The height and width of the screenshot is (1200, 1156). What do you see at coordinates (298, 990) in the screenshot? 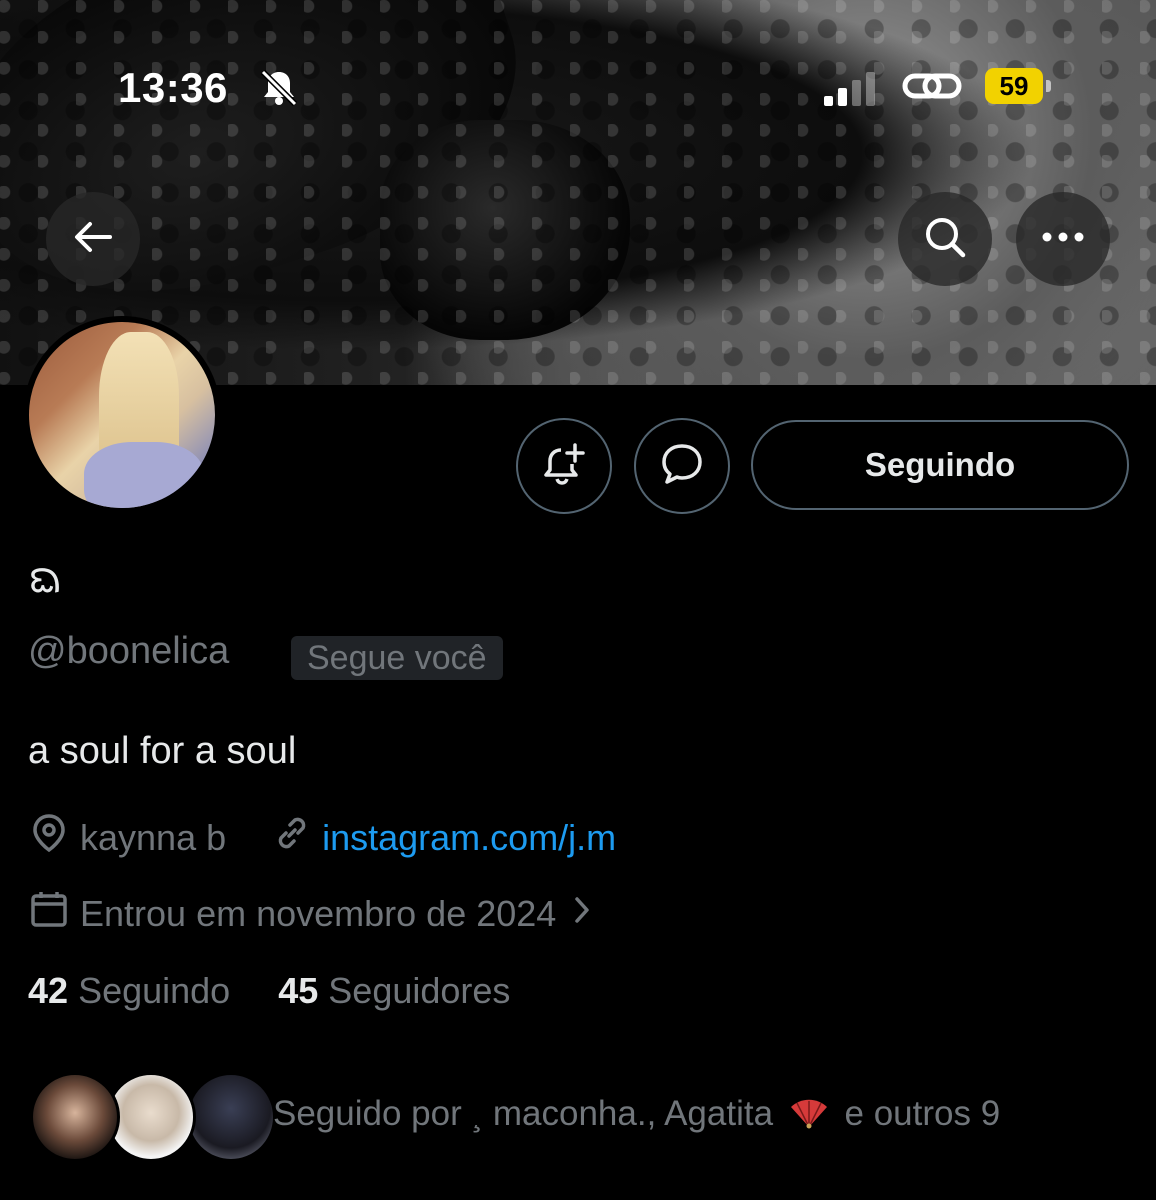
I see `followers-count: 45` at bounding box center [298, 990].